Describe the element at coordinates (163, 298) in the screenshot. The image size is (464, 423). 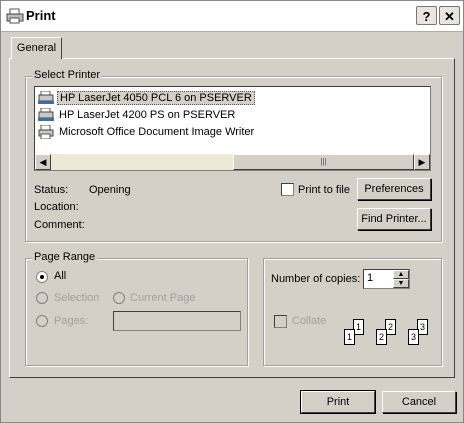
I see `current-page-label: Current Page` at that location.